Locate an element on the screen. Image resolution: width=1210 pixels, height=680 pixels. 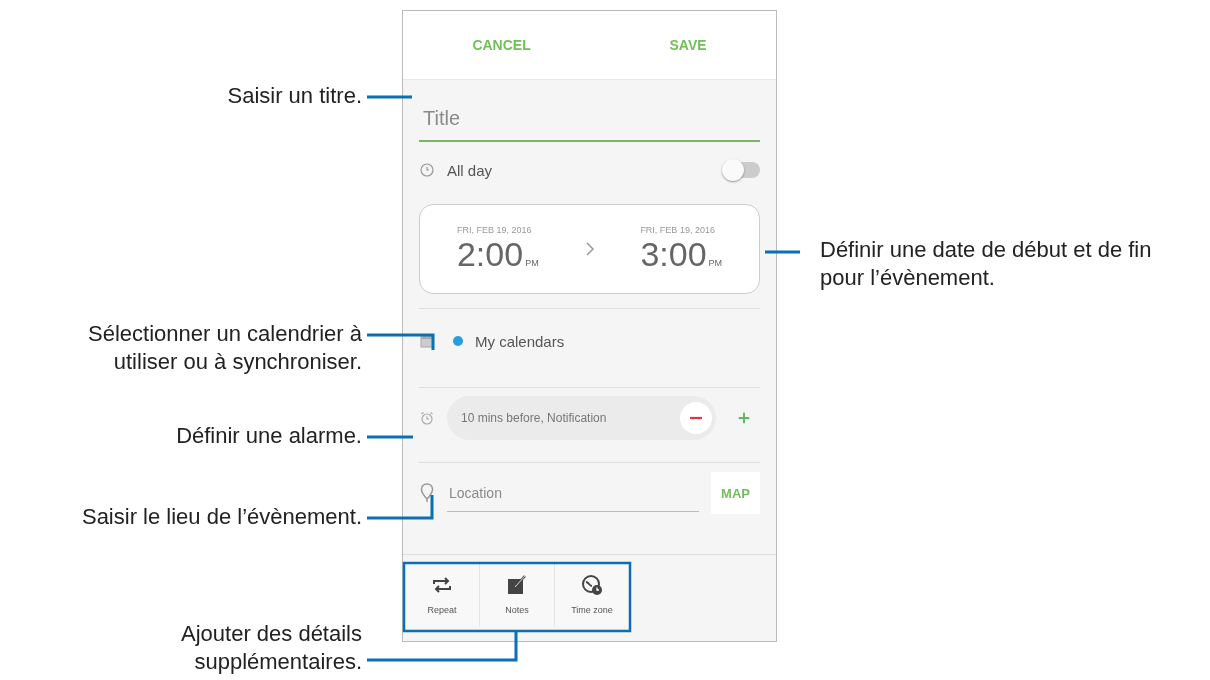
all-day-label: All day is located at coordinates (470, 170).